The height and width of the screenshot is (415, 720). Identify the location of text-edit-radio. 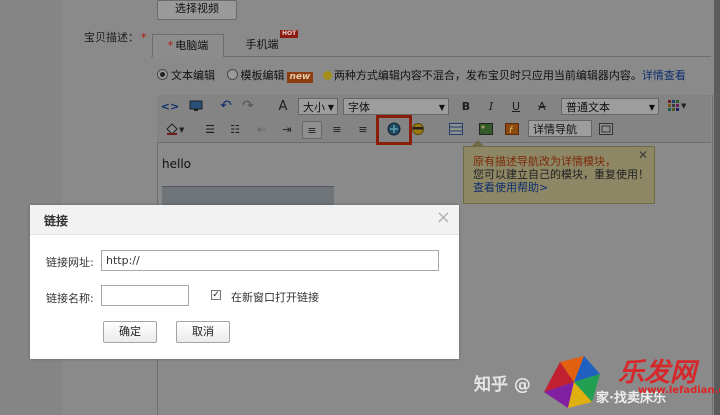
(162, 74).